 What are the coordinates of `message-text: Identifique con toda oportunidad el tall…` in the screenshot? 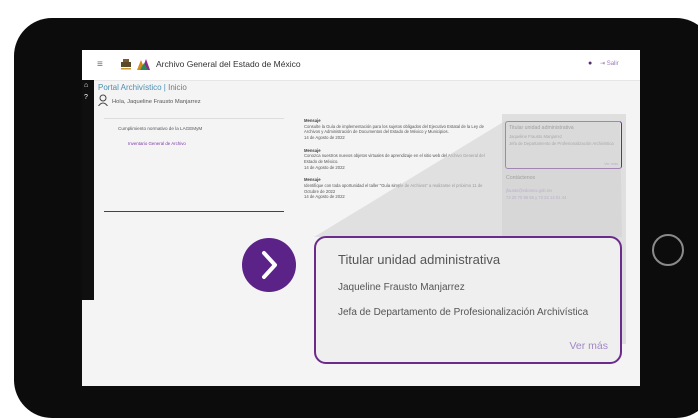 It's located at (393, 188).